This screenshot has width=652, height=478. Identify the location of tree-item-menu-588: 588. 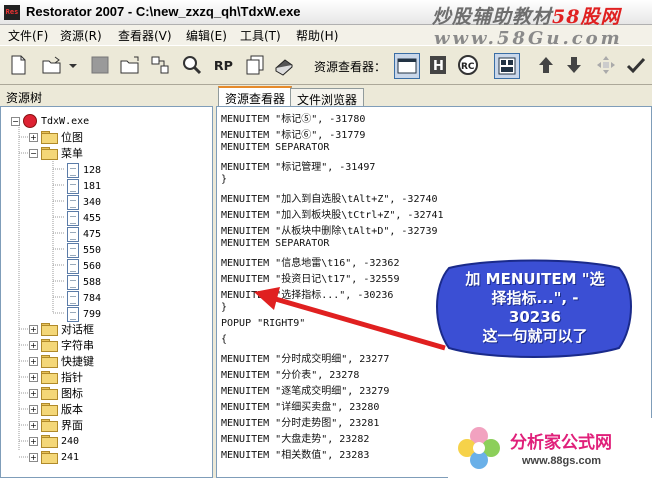
(84, 282).